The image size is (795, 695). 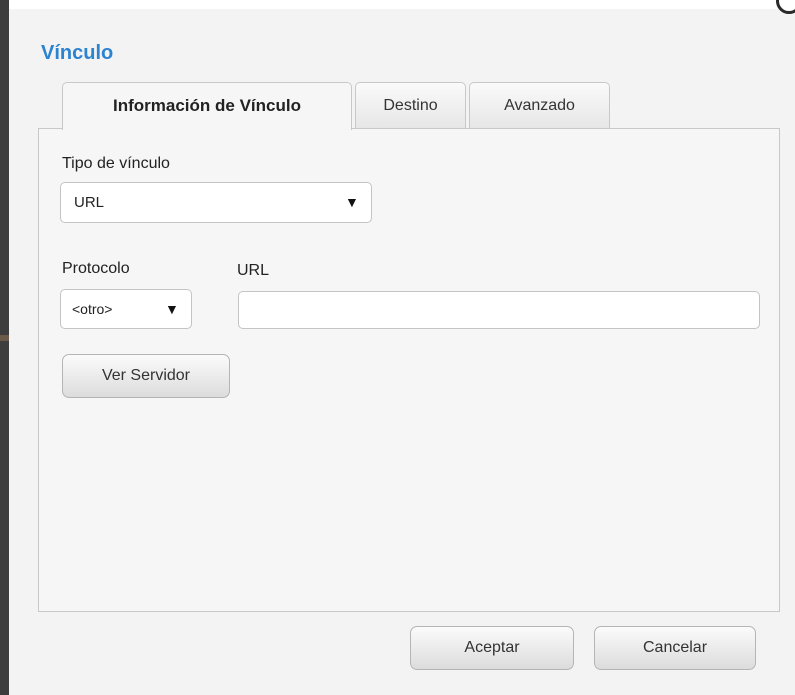 I want to click on protocol-select: <otro> ▼, so click(x=126, y=309).